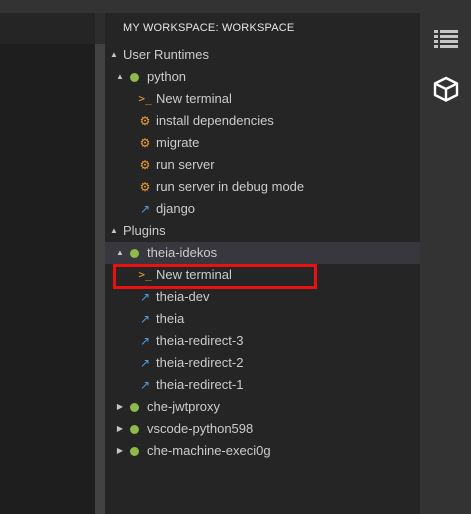 The width and height of the screenshot is (471, 514). Describe the element at coordinates (262, 55) in the screenshot. I see `tree-node-user-runtimes: ▲ User Runtimes` at that location.